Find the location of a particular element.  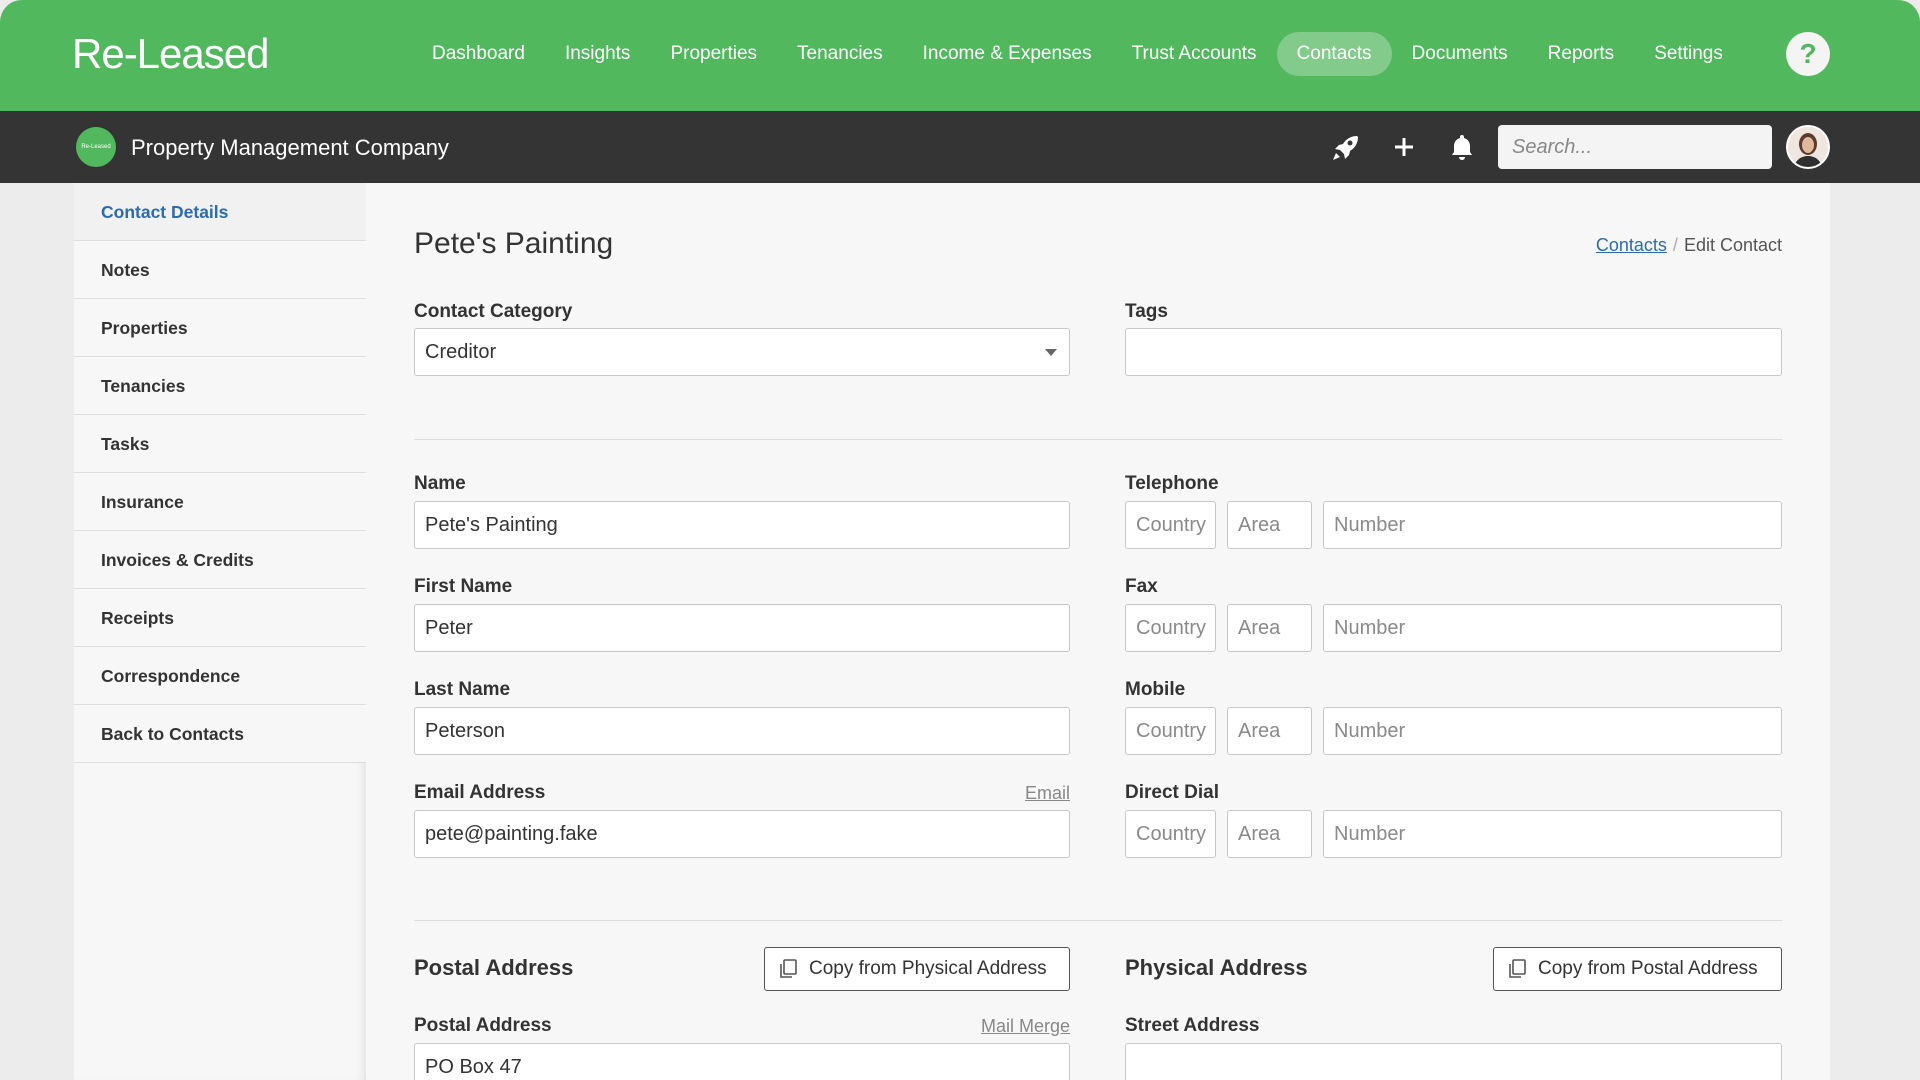

contact-category-select: Creditor is located at coordinates (742, 352).